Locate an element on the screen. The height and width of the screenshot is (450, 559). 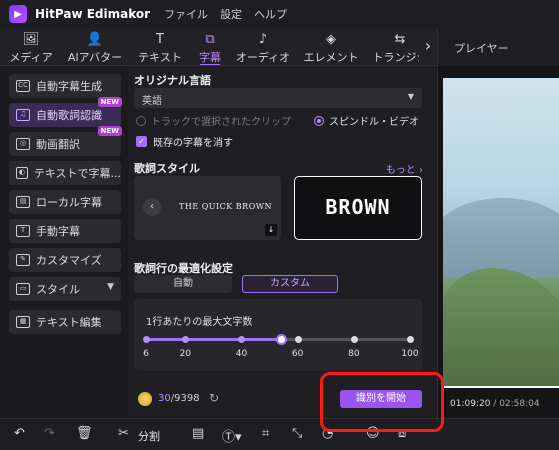
tab-text: T テキスト is located at coordinates (160, 46).